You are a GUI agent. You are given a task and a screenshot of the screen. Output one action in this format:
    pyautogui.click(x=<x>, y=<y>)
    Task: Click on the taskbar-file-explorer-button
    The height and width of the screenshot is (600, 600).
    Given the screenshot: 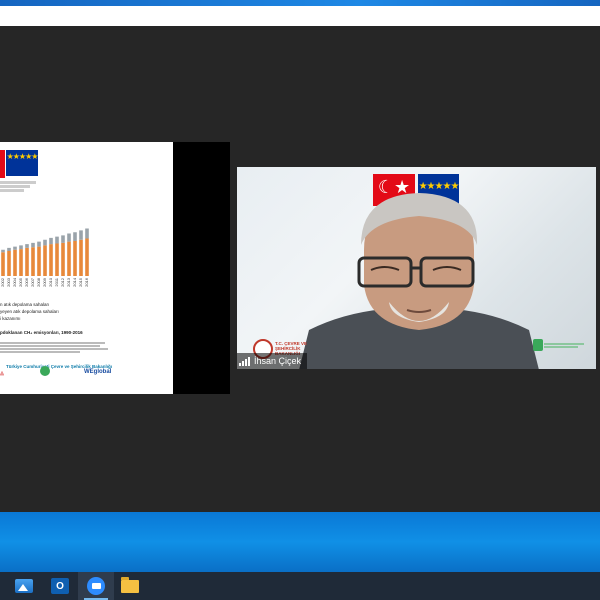 What is the action you would take?
    pyautogui.click(x=130, y=586)
    